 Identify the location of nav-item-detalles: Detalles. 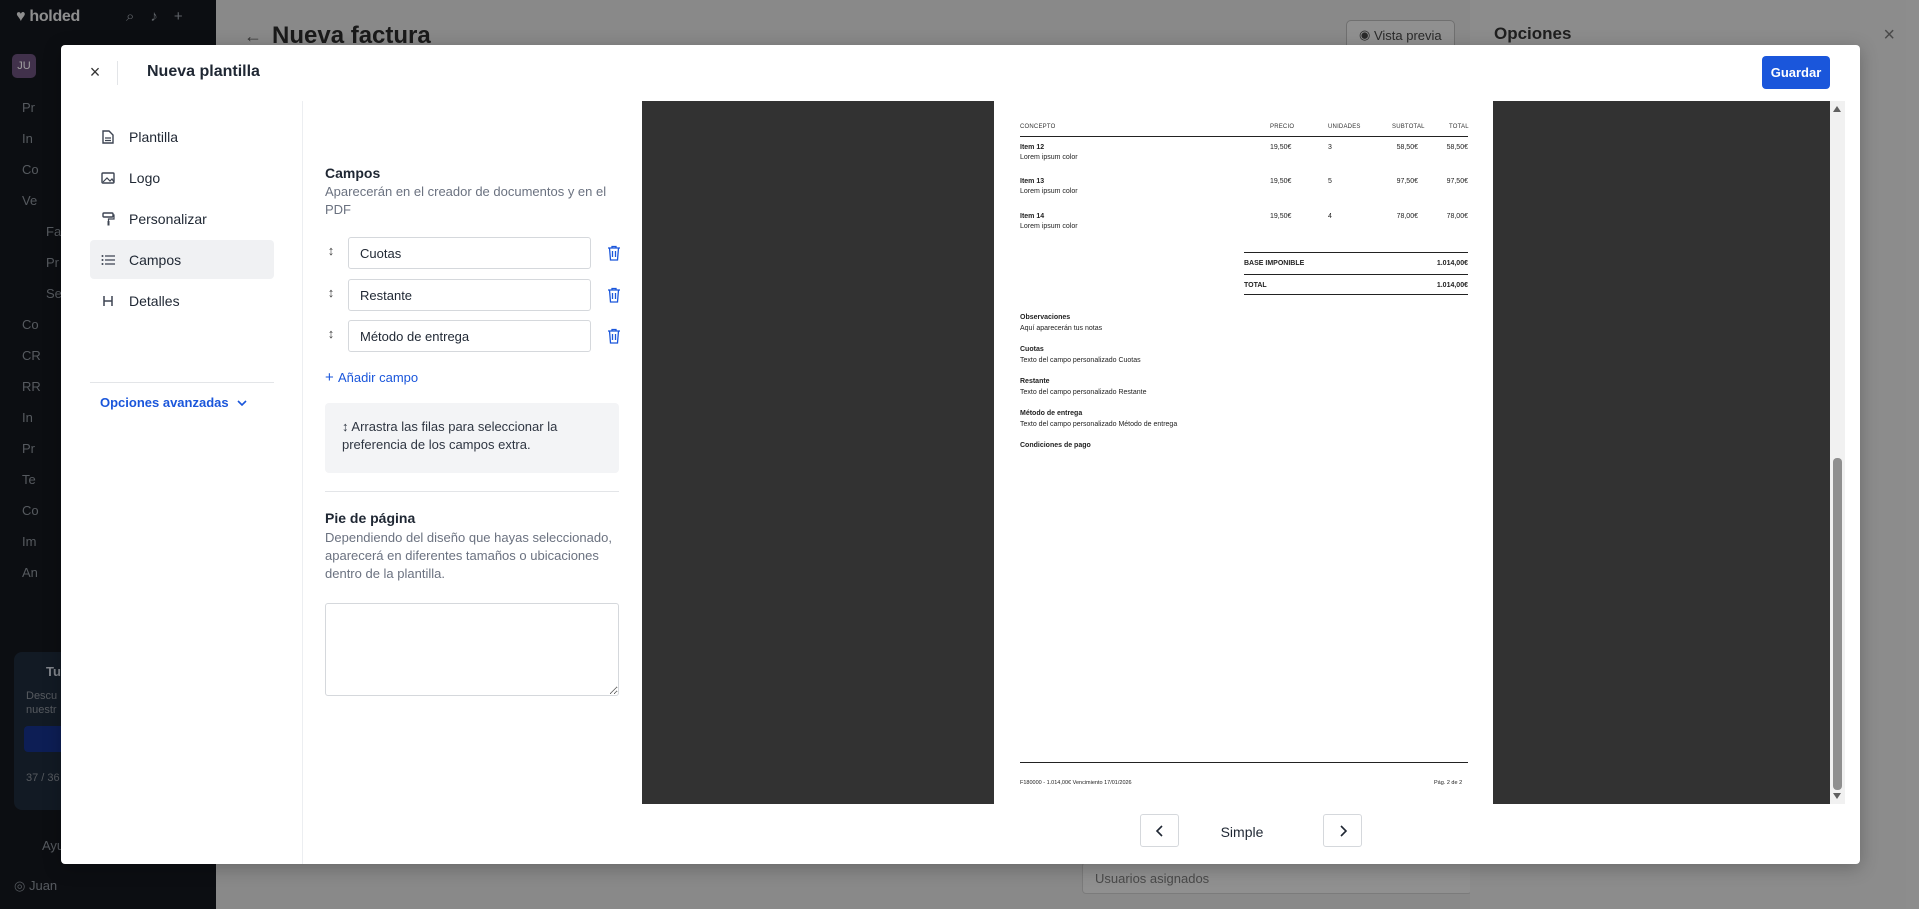
(182, 300).